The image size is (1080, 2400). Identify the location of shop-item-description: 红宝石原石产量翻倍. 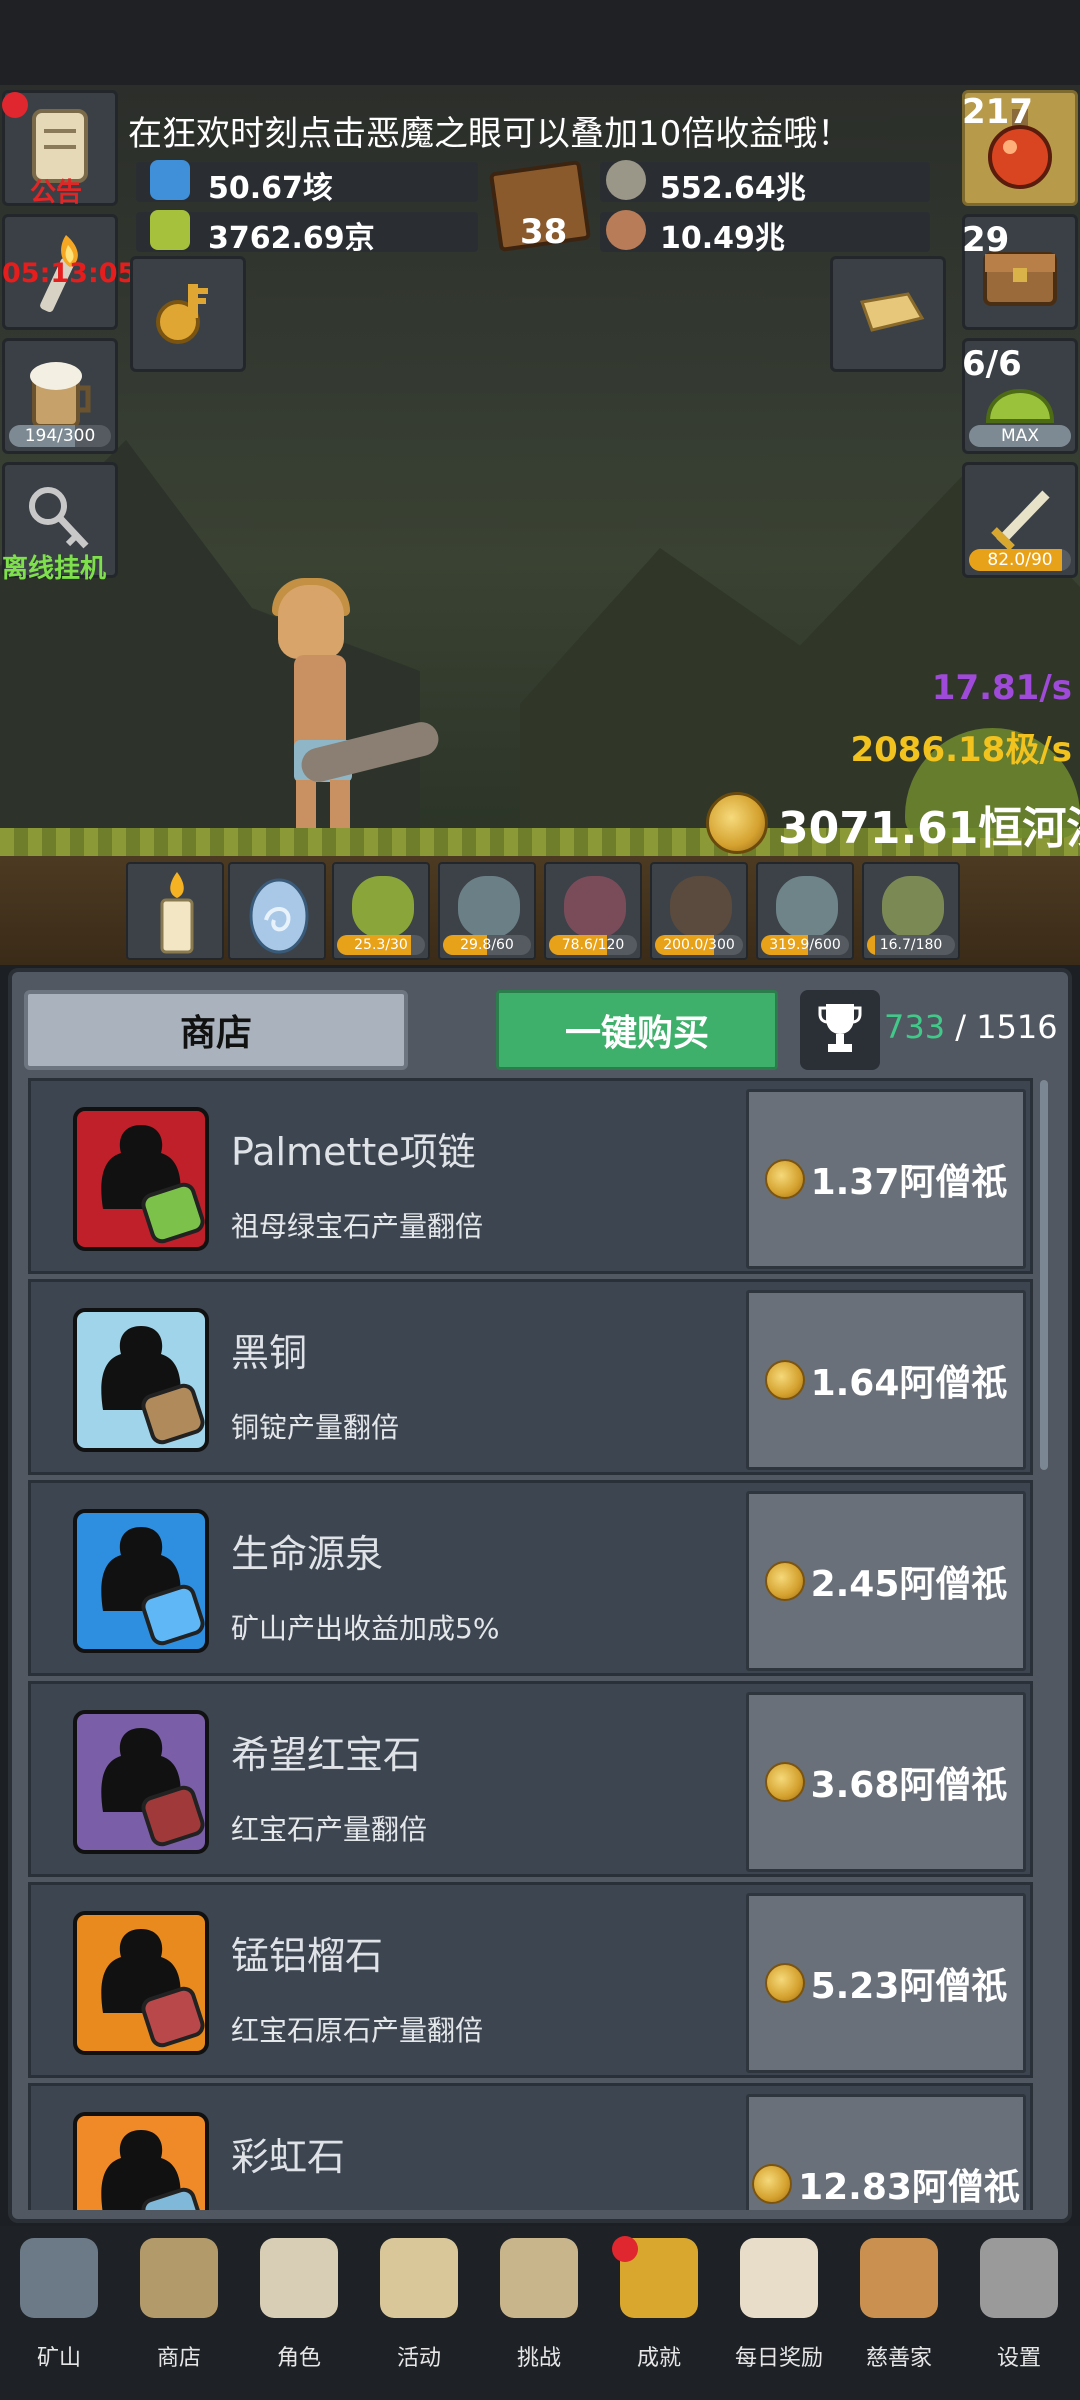
(357, 2030).